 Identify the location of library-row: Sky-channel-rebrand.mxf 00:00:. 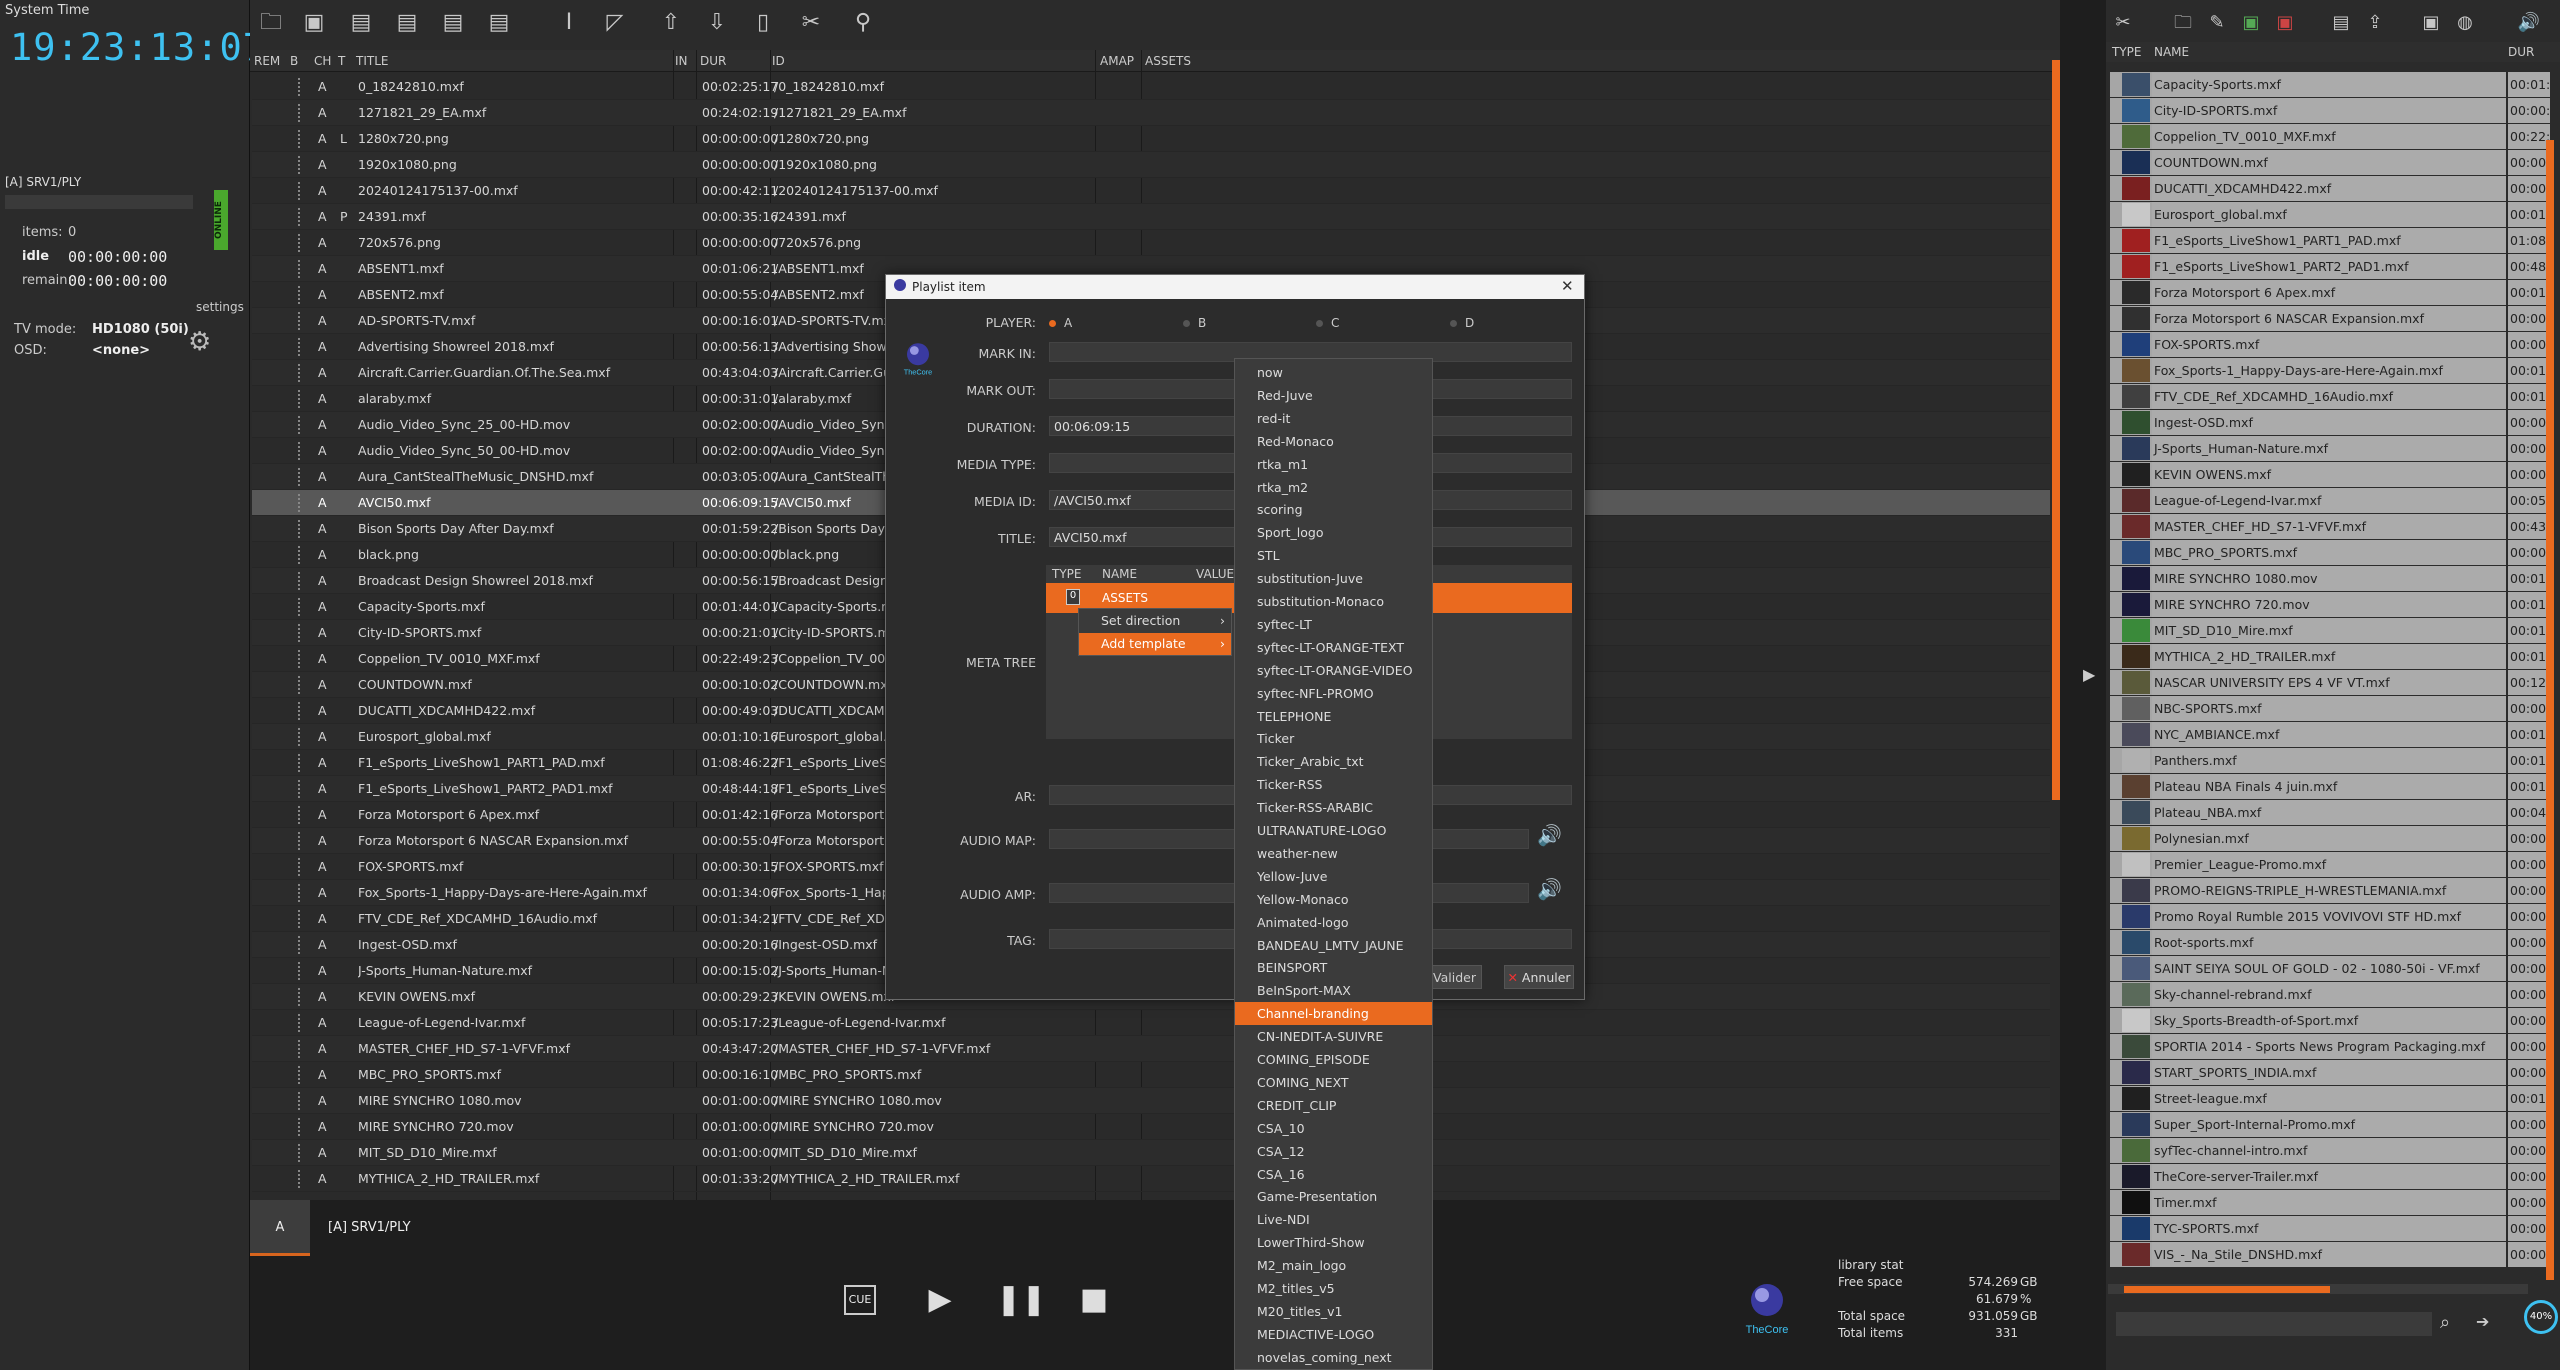
(2330, 995).